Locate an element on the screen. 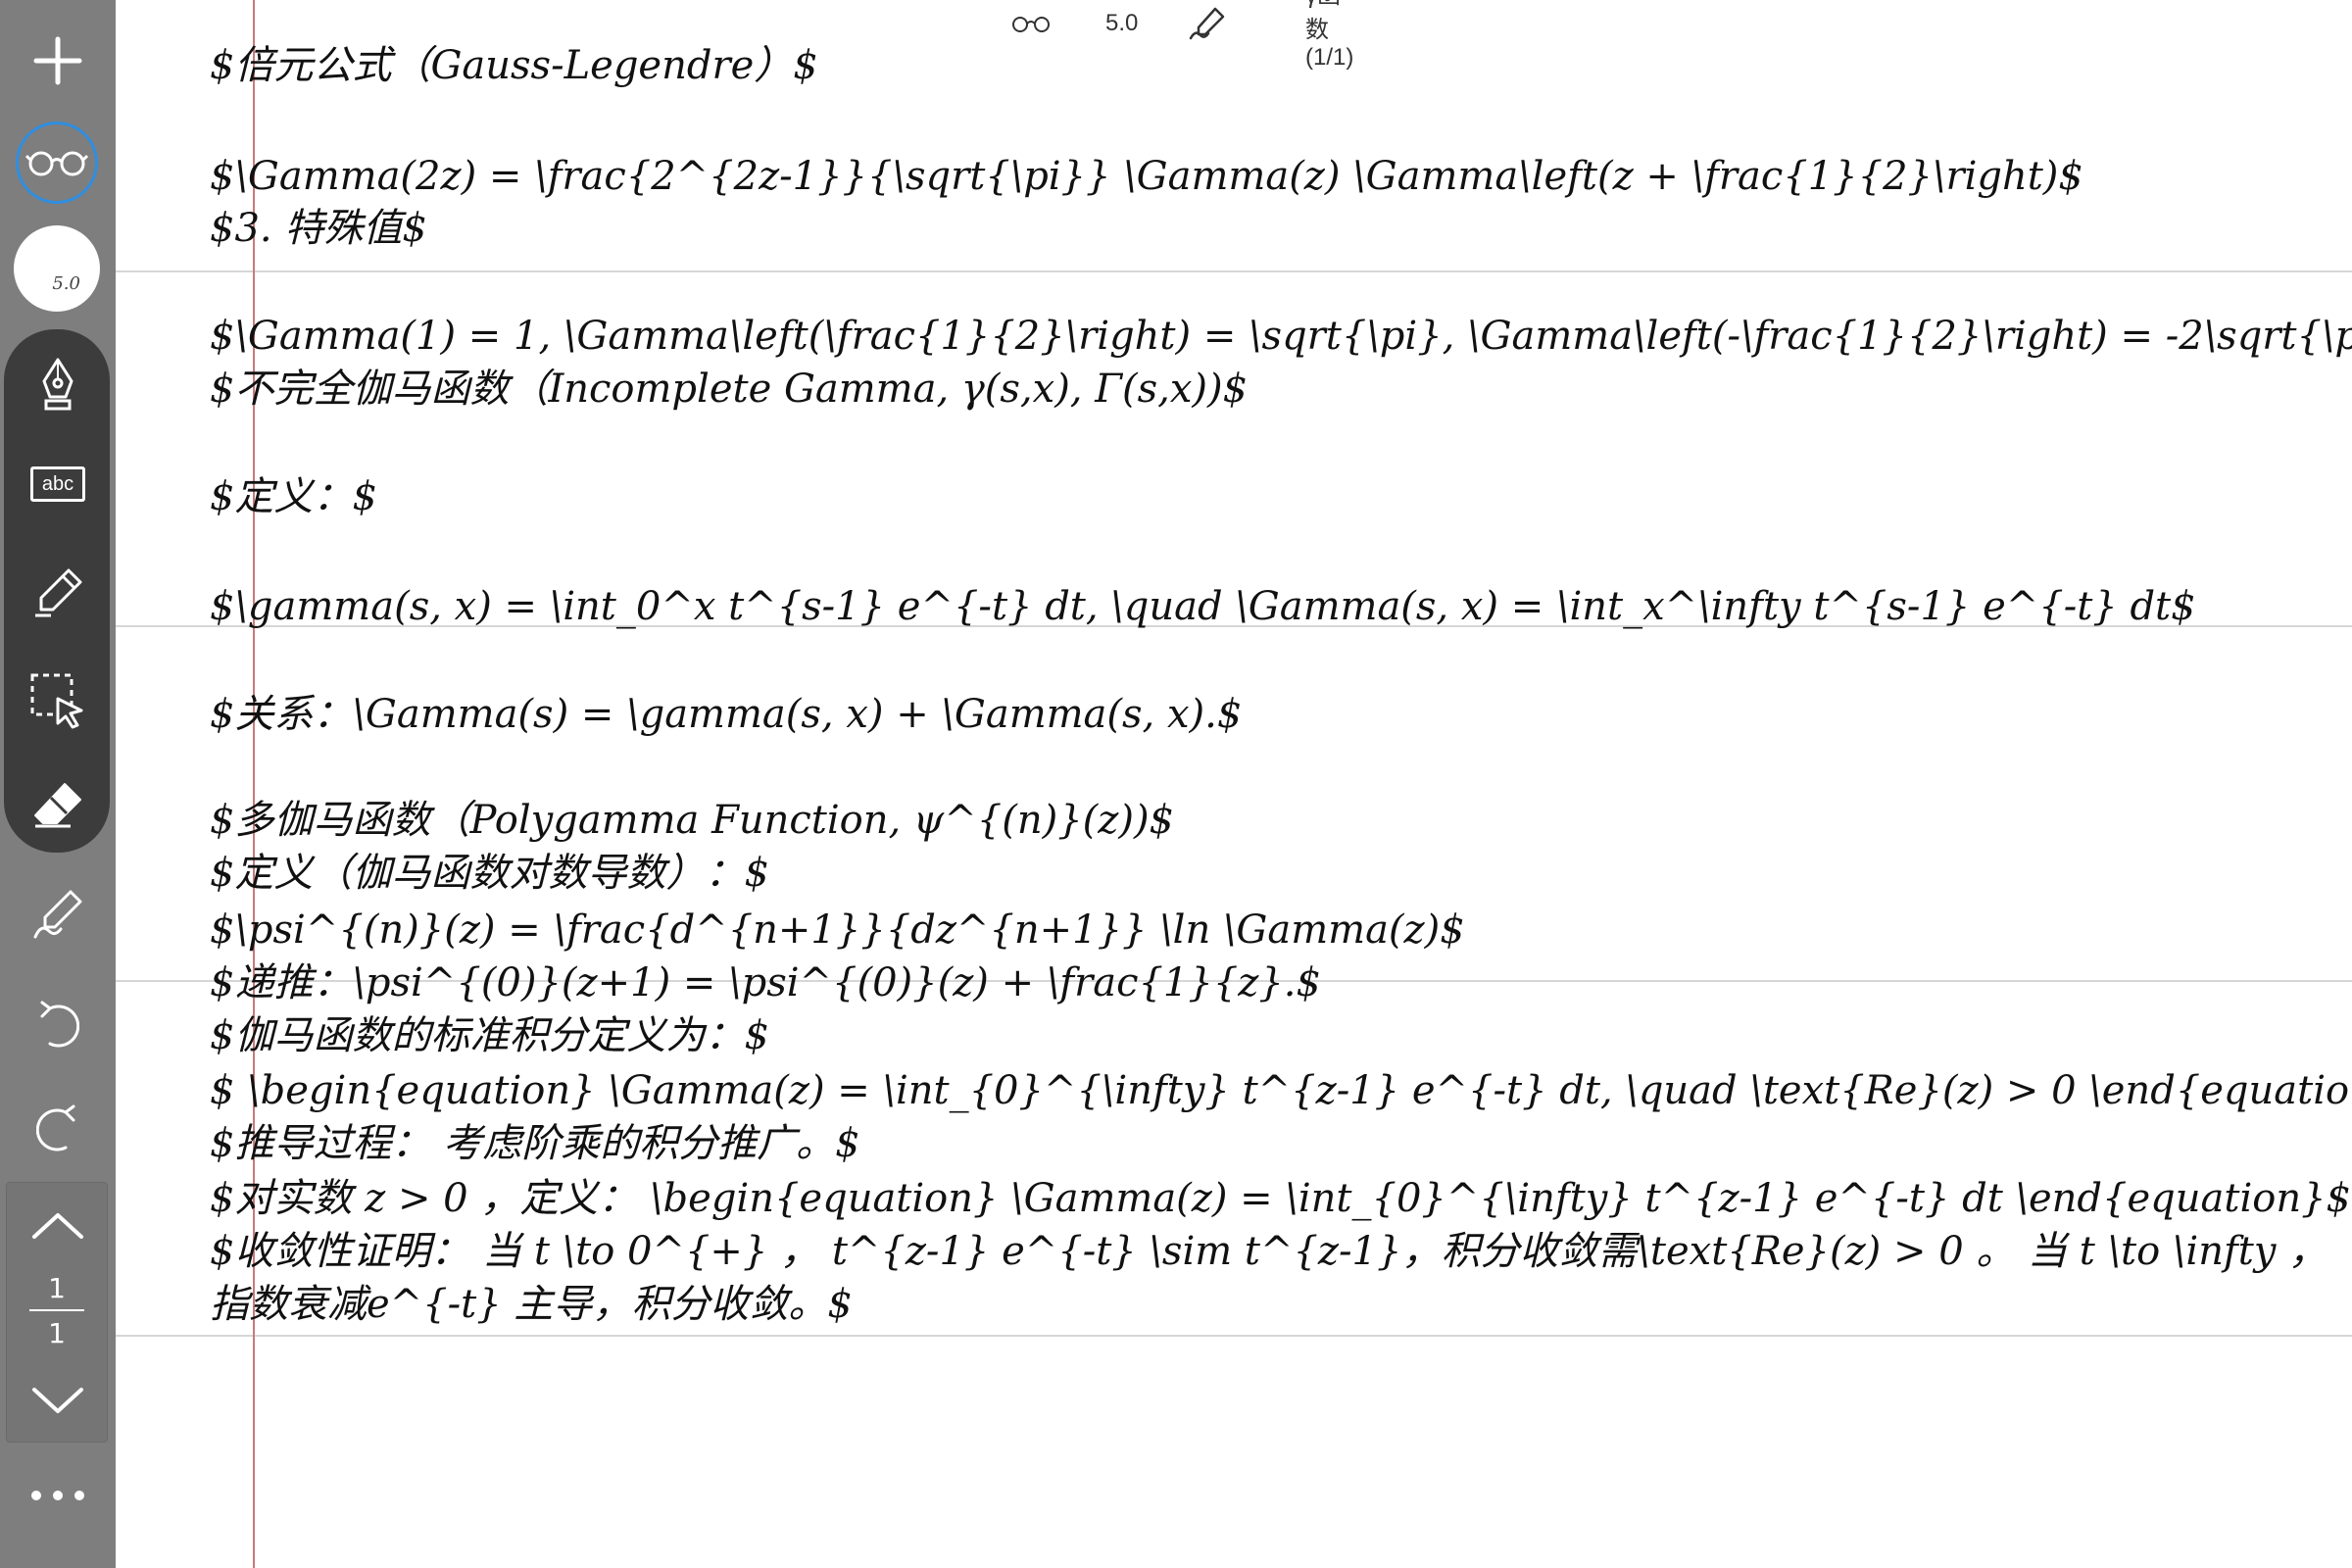 The image size is (2352, 1568). glasses-icon is located at coordinates (56, 163).